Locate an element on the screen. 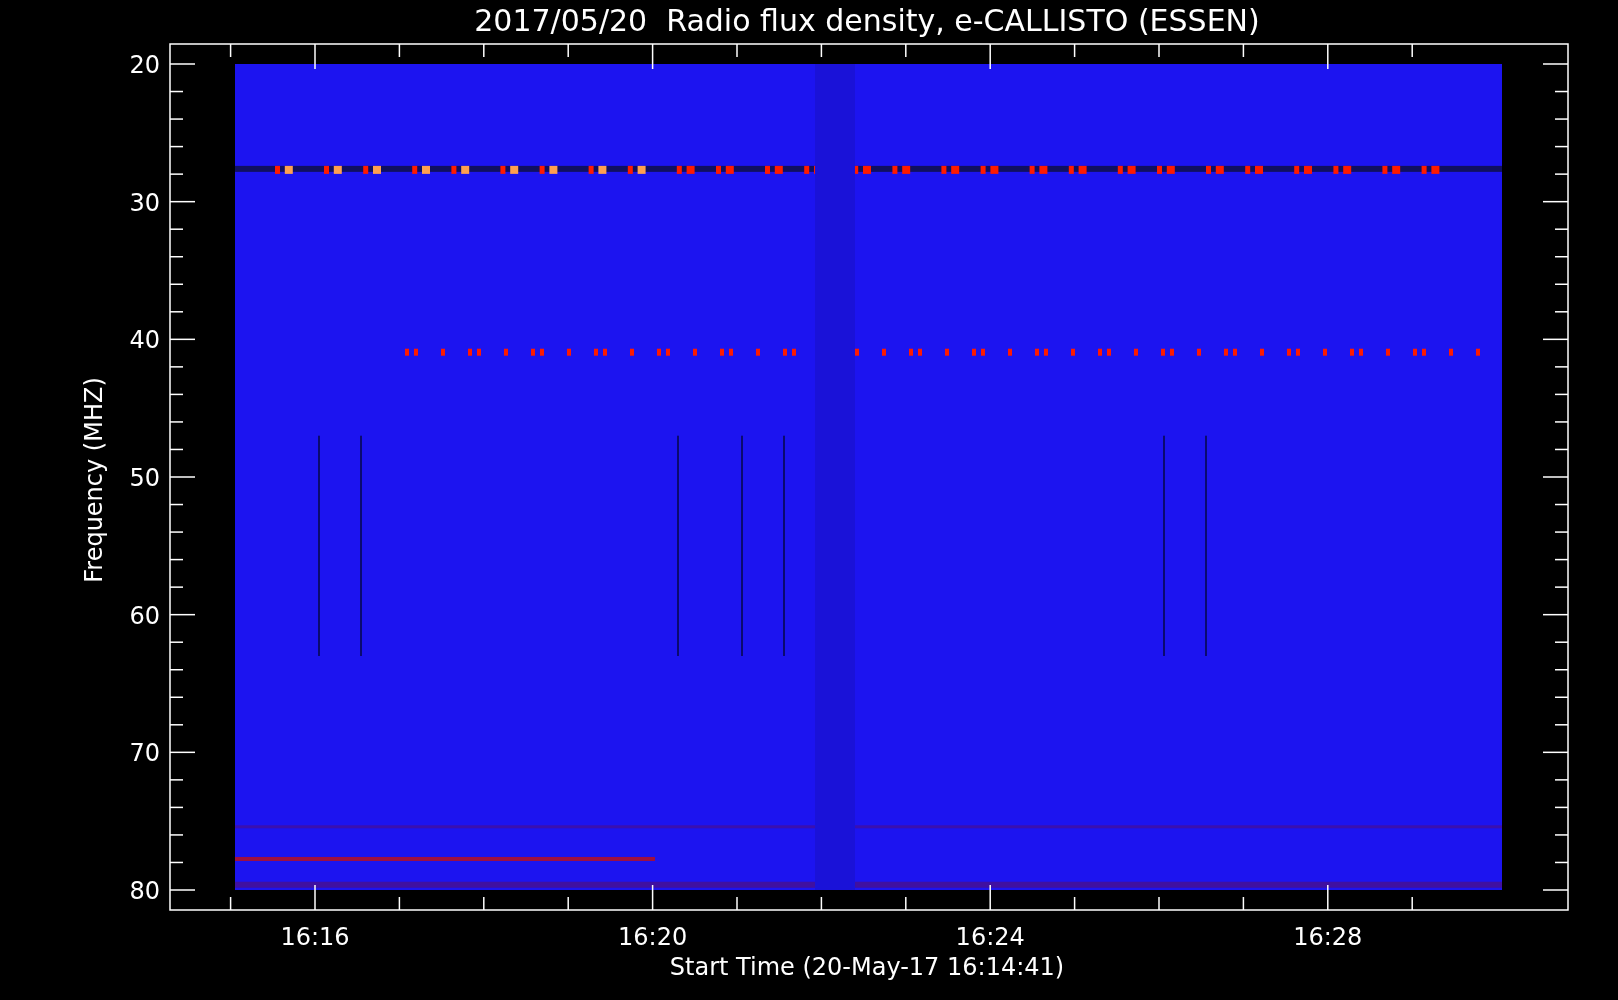 This screenshot has height=1000, width=1618. y-tick-label: 80 is located at coordinates (144, 891).